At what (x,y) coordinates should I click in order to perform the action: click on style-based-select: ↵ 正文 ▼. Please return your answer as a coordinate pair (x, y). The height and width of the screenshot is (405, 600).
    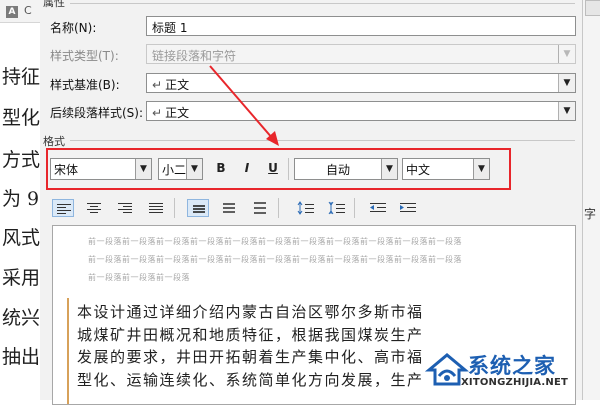
    Looking at the image, I should click on (361, 83).